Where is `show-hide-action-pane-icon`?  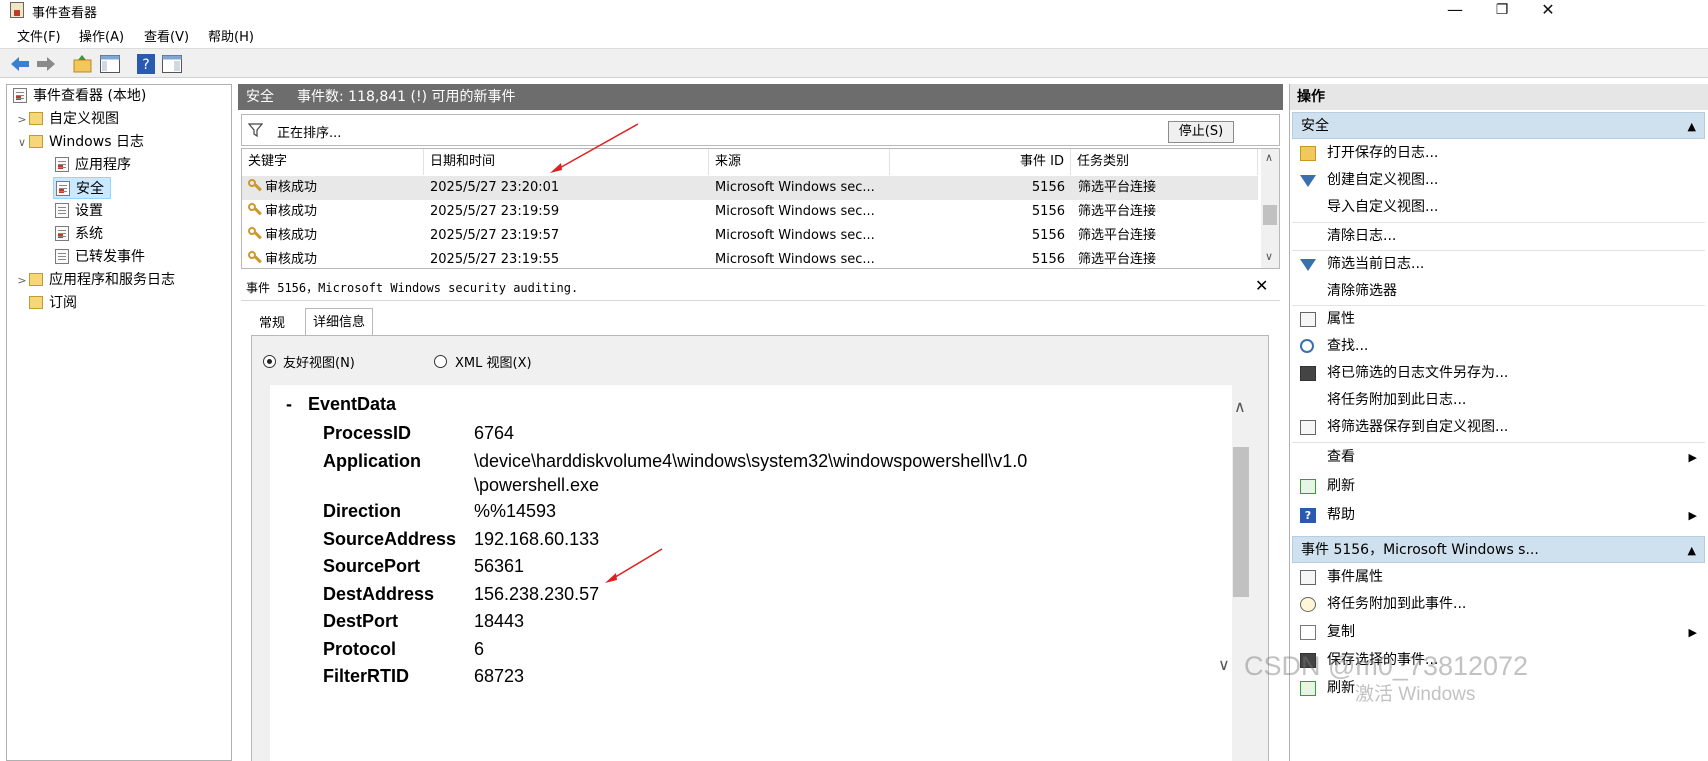 show-hide-action-pane-icon is located at coordinates (172, 64).